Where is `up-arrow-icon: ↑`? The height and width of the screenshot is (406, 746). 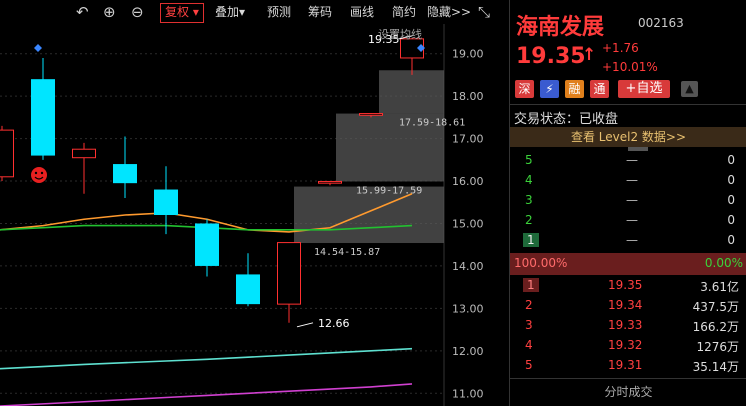
up-arrow-icon: ↑ is located at coordinates (589, 55).